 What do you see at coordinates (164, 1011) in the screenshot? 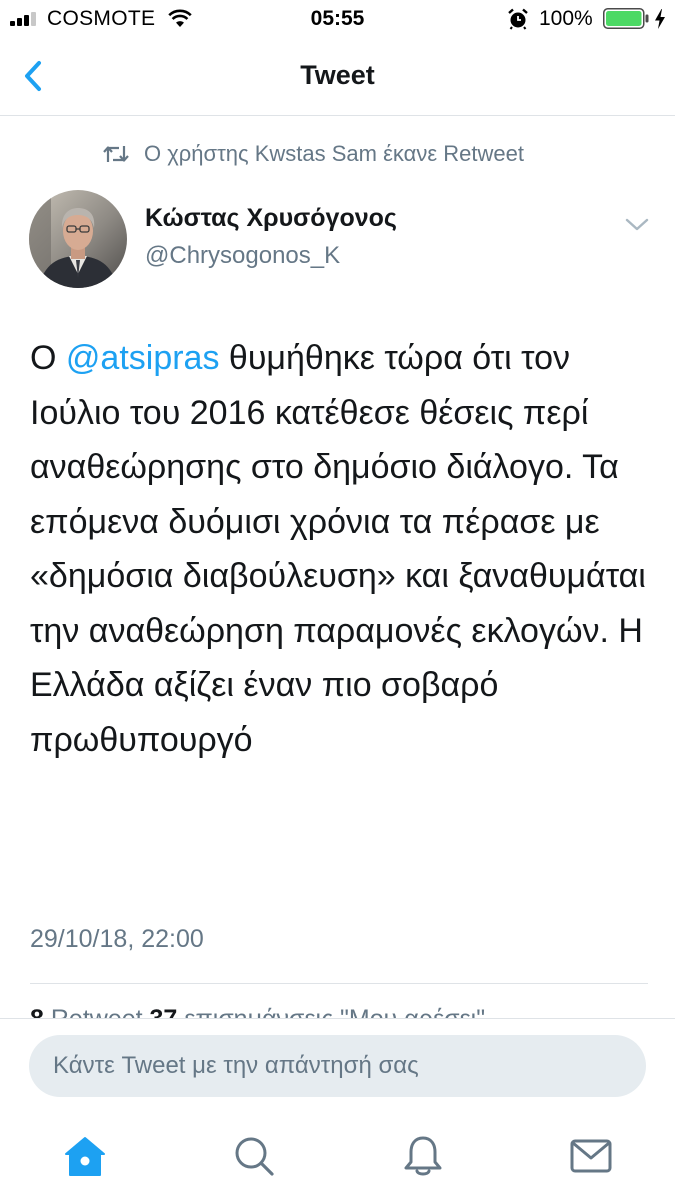
I see `like-count: 37` at bounding box center [164, 1011].